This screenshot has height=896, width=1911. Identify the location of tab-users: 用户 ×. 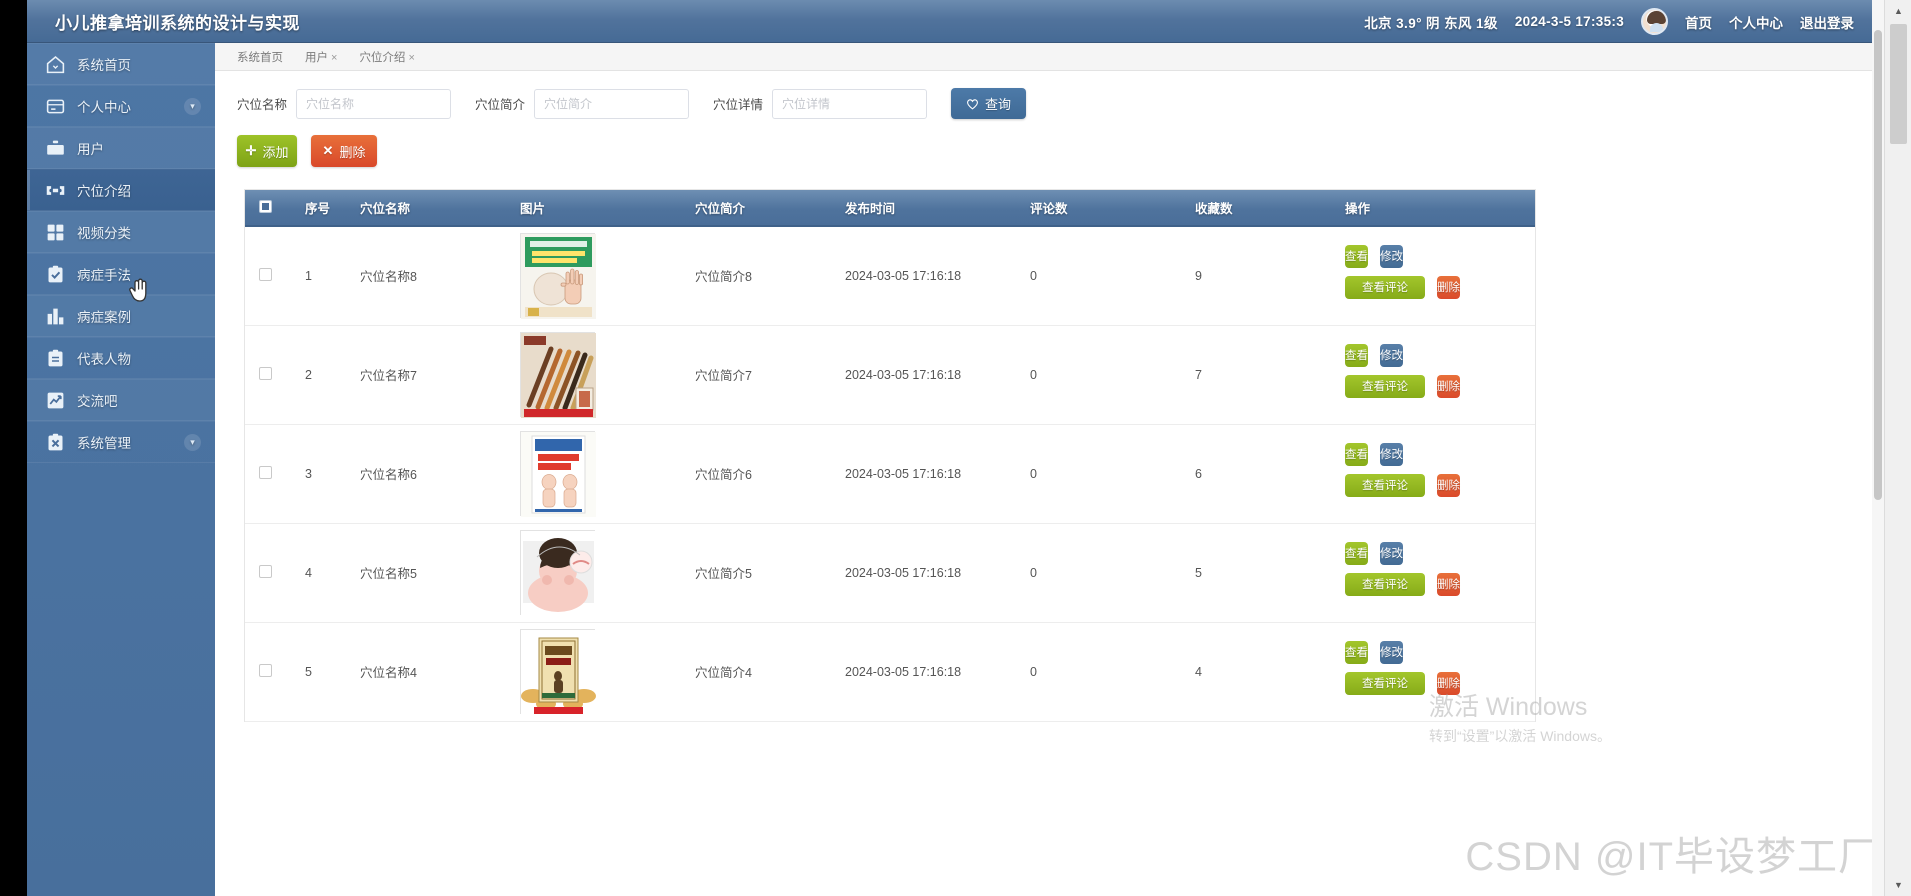
(321, 57).